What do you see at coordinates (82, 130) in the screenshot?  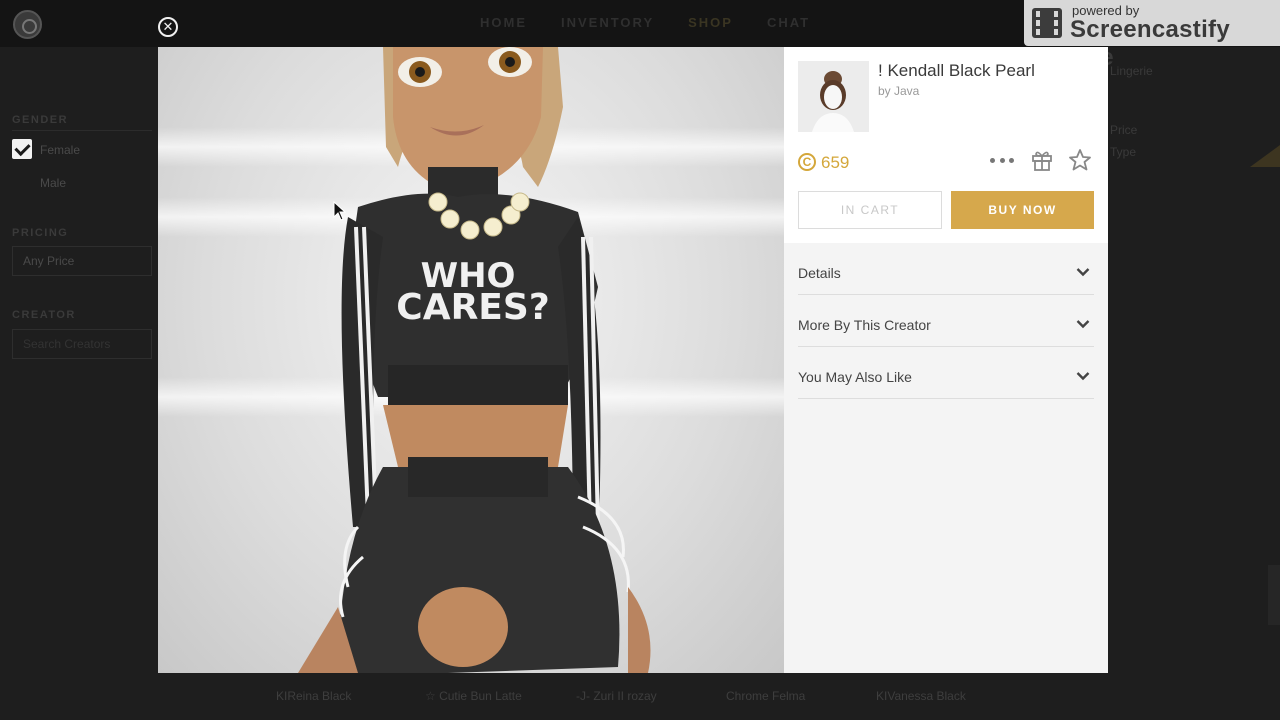 I see `divider` at bounding box center [82, 130].